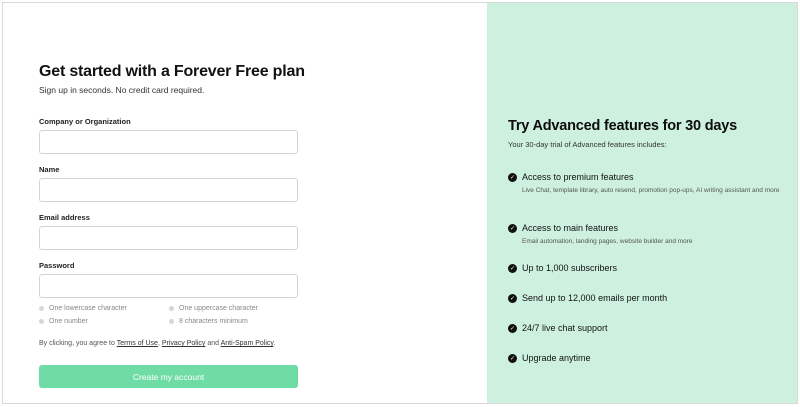 The height and width of the screenshot is (407, 800). What do you see at coordinates (184, 343) in the screenshot?
I see `privacy-policy-link: Privacy Policy` at bounding box center [184, 343].